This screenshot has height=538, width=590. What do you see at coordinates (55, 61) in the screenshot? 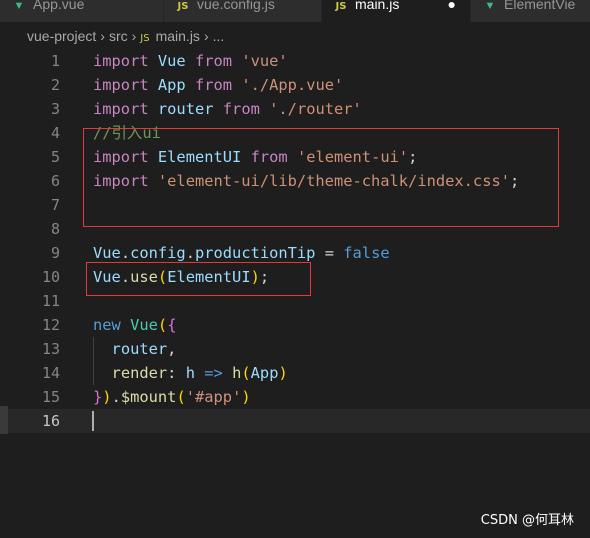
I see `line-number: 1` at bounding box center [55, 61].